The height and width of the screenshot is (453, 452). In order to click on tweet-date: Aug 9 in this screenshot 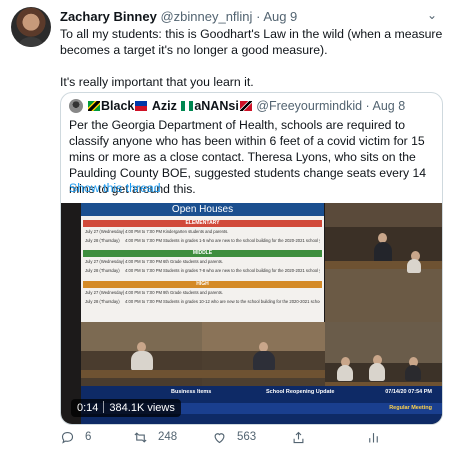, I will do `click(280, 16)`.